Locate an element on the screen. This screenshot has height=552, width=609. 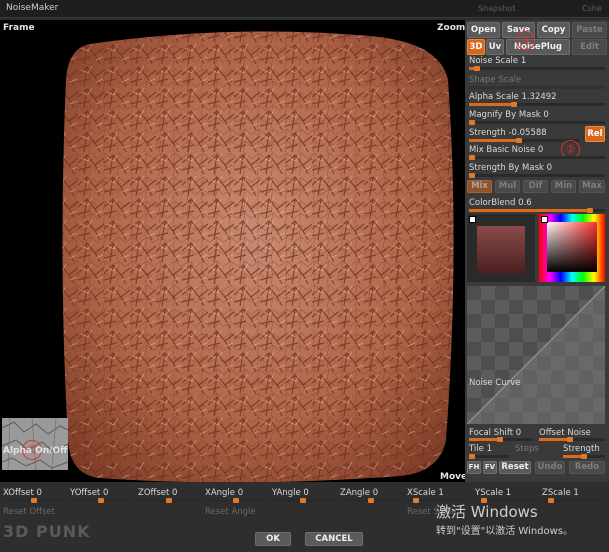
redo-button: Redo is located at coordinates (587, 467).